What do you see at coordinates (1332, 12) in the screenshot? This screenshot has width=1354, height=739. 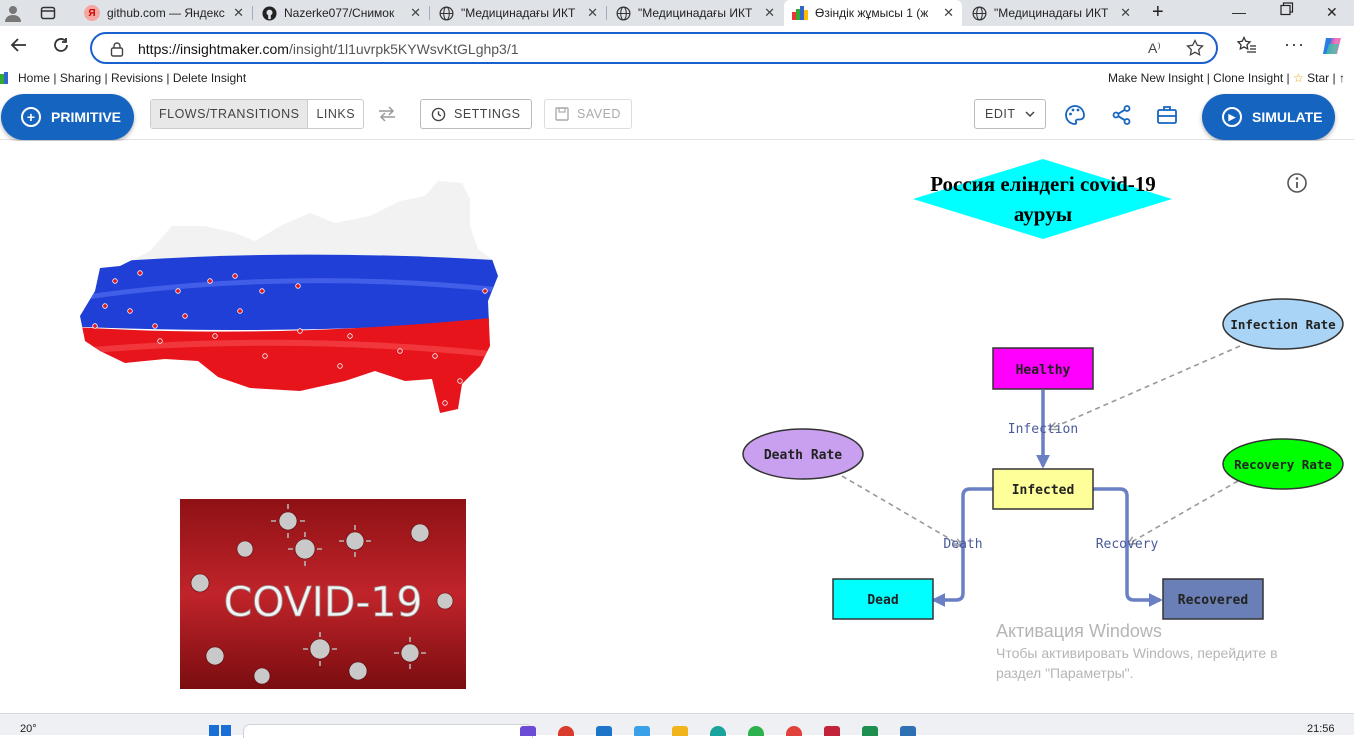 I see `close-window-button: ✕` at bounding box center [1332, 12].